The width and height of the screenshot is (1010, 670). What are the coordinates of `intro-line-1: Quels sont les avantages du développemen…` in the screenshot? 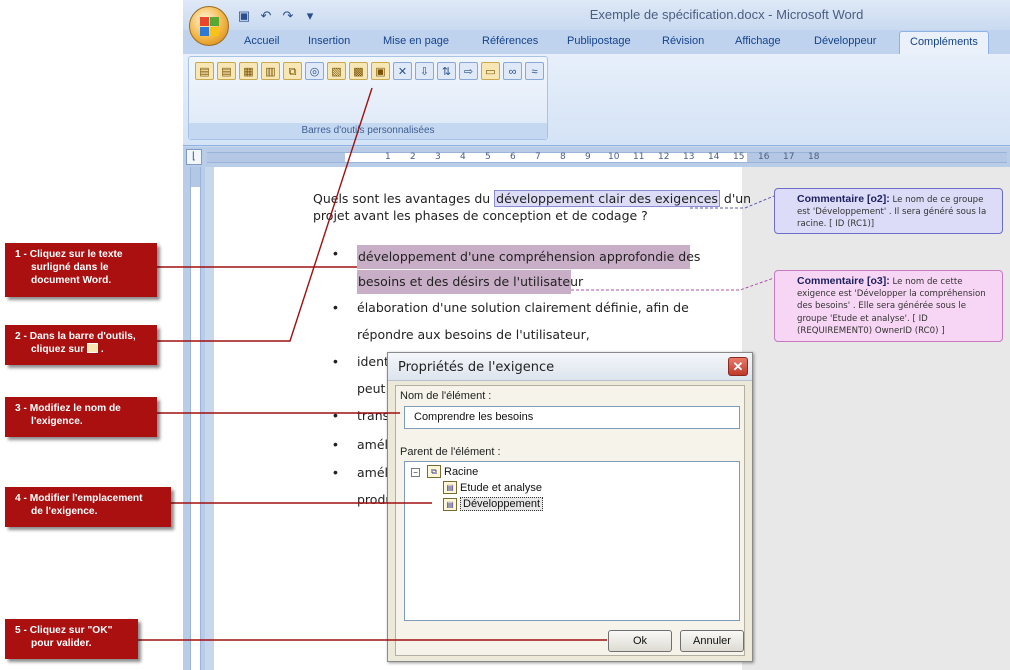 It's located at (532, 198).